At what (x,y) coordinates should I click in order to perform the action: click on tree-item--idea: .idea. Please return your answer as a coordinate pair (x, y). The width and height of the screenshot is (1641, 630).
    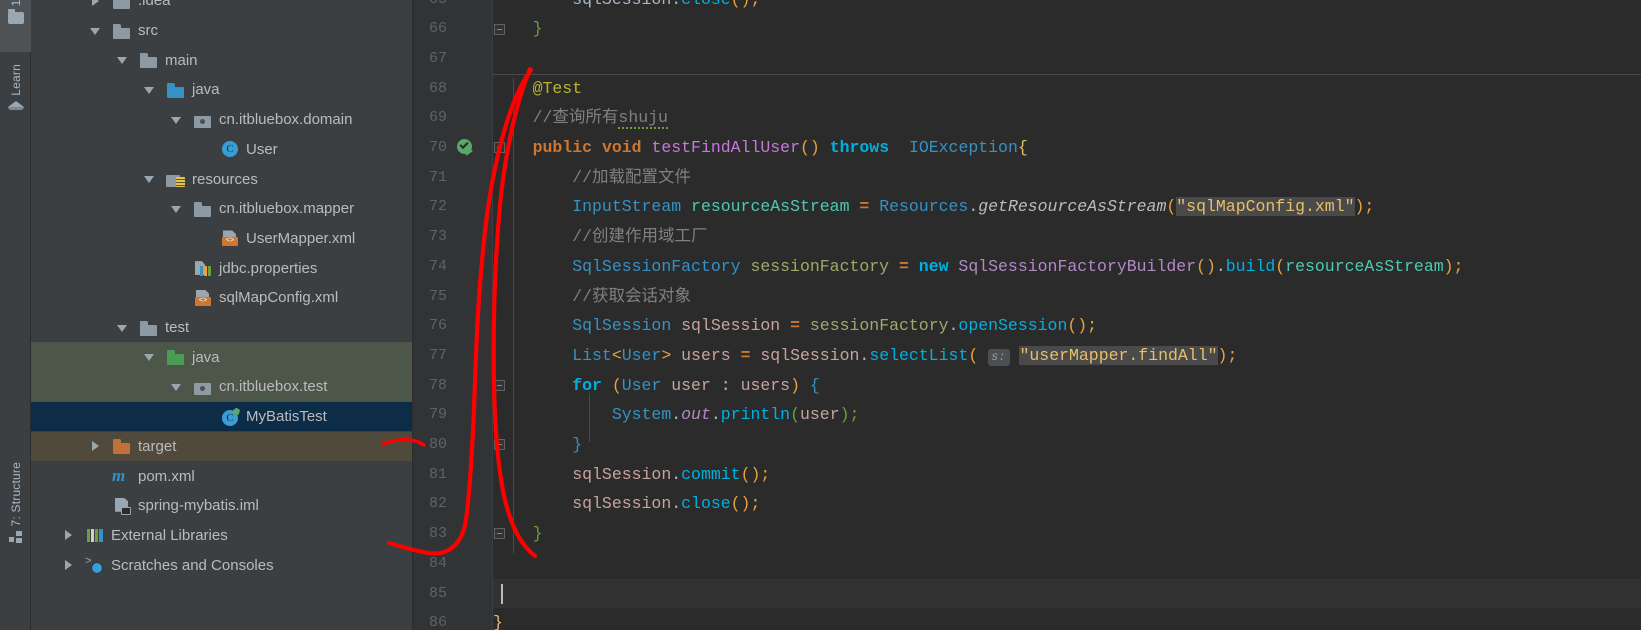
    Looking at the image, I should click on (221, 8).